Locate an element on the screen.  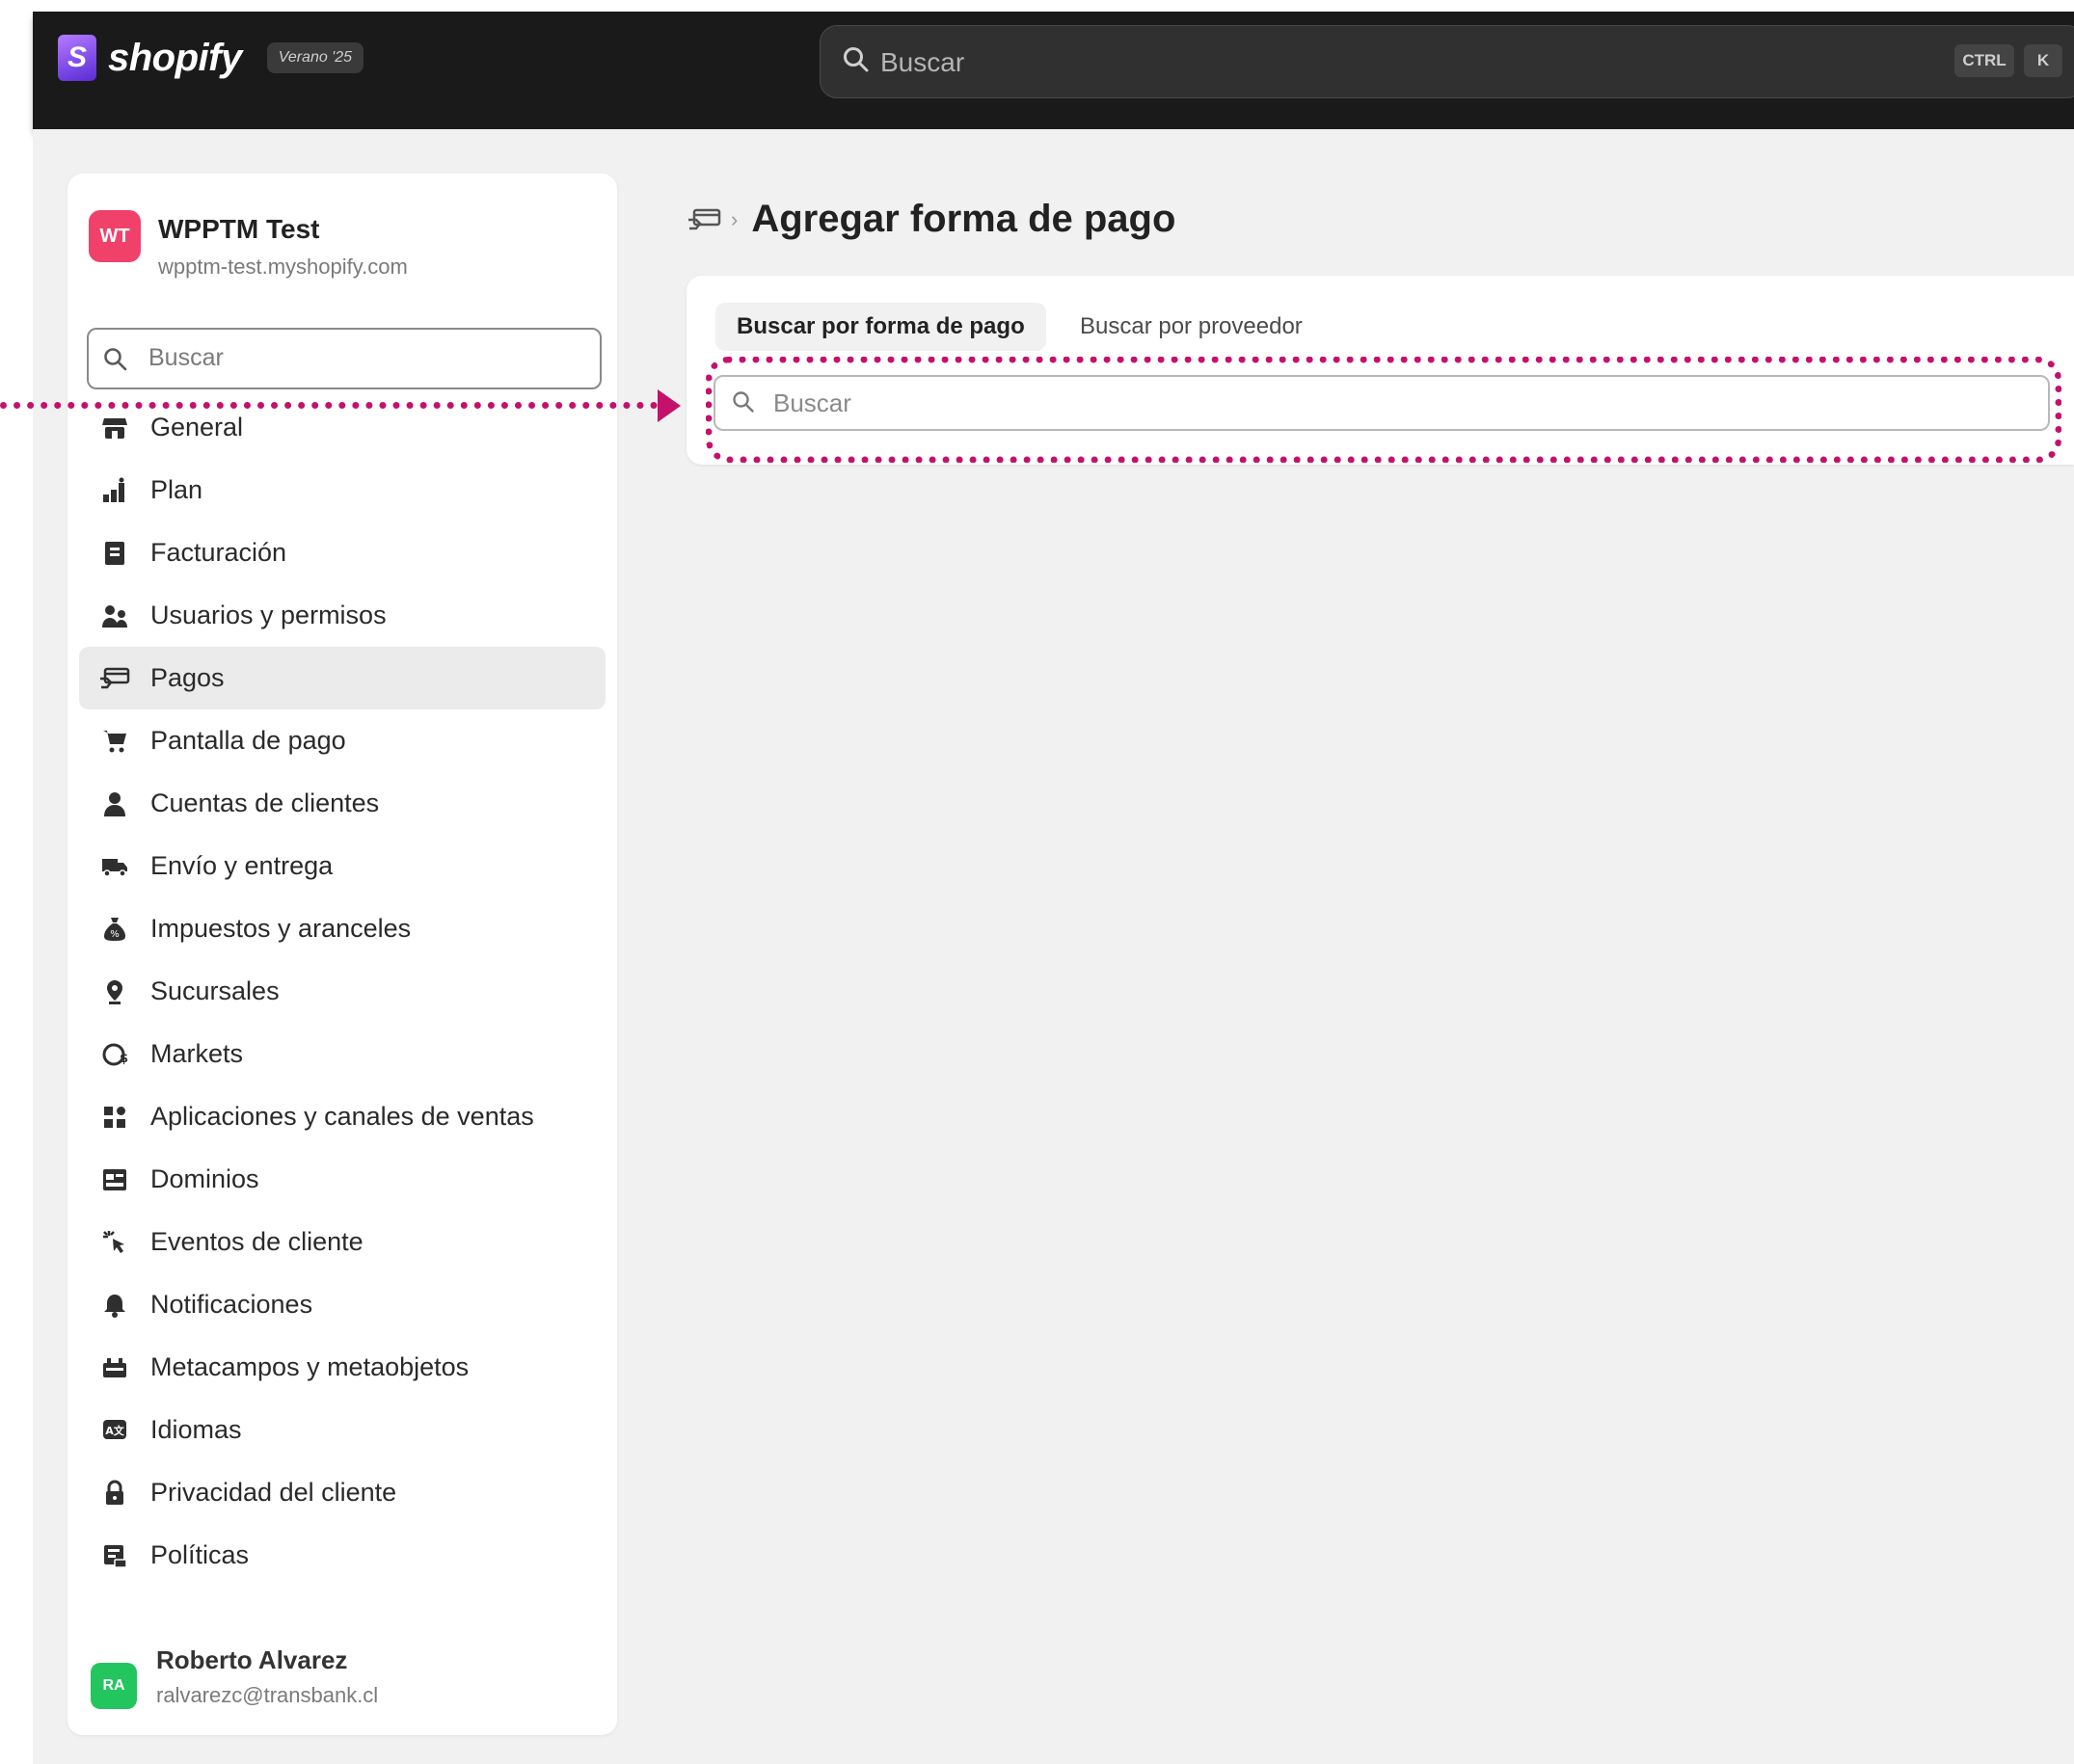
page-header: › Agregar forma de pago is located at coordinates (931, 219).